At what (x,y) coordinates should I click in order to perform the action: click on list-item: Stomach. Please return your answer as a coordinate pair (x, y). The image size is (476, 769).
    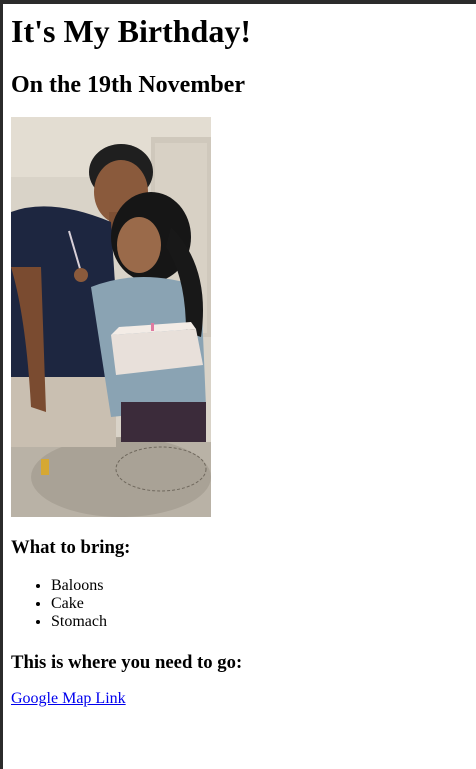
    Looking at the image, I should click on (79, 622).